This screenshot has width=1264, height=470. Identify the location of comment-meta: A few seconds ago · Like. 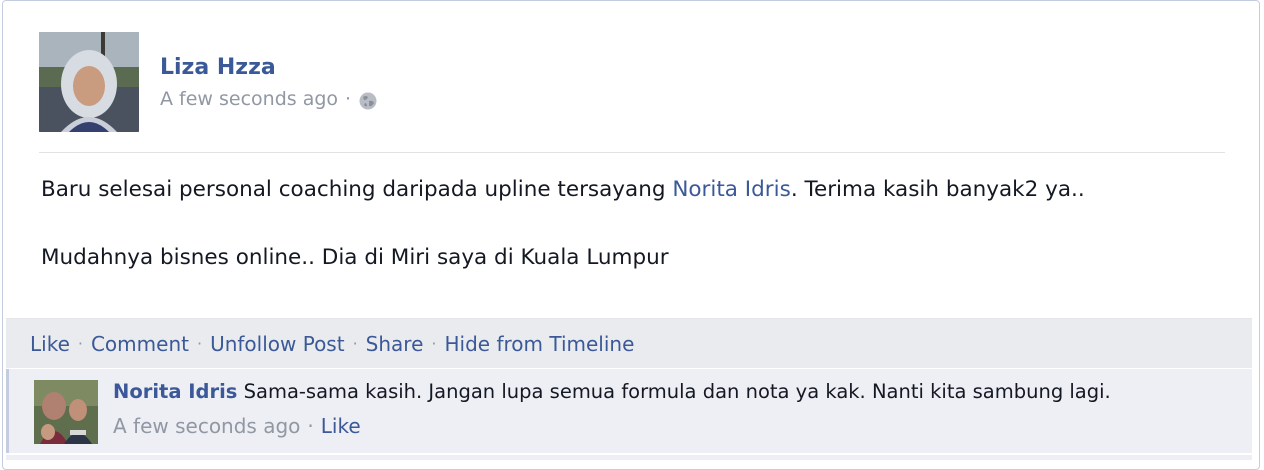
(237, 426).